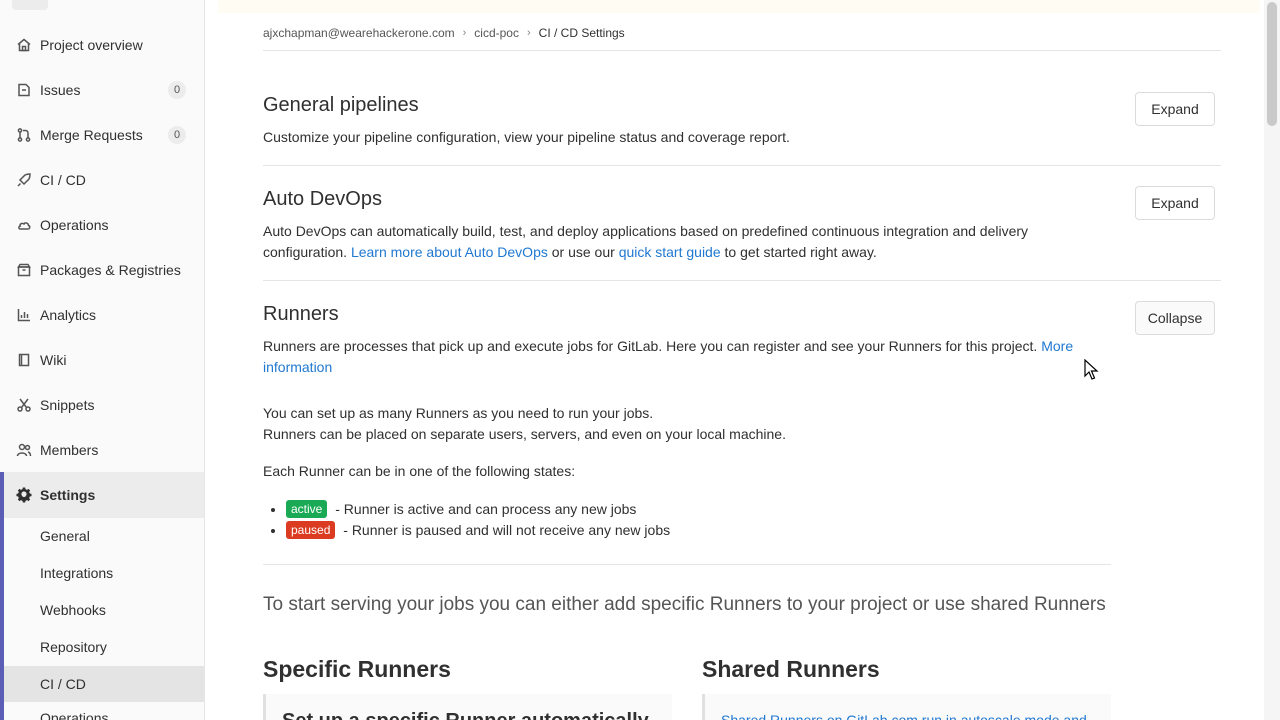 The width and height of the screenshot is (1280, 720). I want to click on settings-sub-general: General, so click(104, 536).